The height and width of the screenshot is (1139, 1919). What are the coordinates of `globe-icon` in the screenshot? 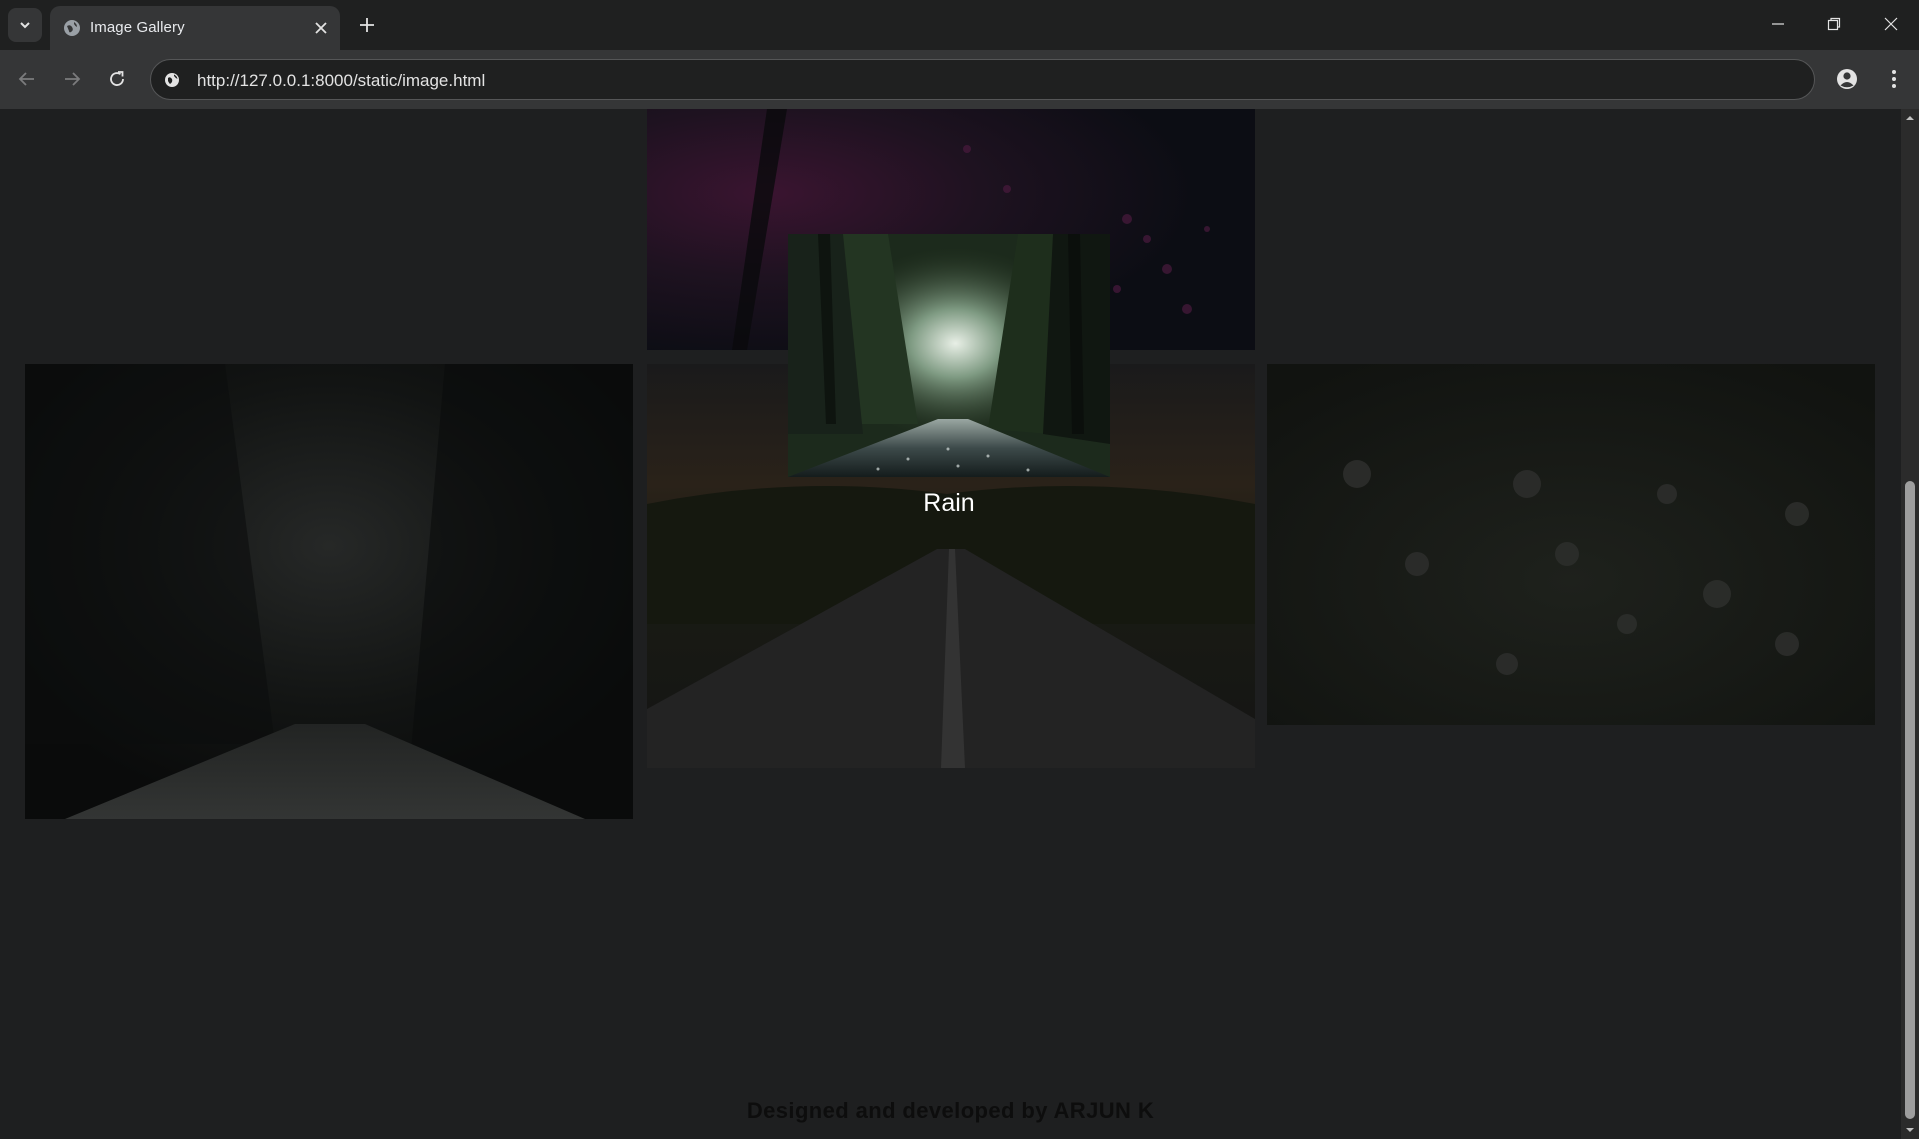 It's located at (72, 28).